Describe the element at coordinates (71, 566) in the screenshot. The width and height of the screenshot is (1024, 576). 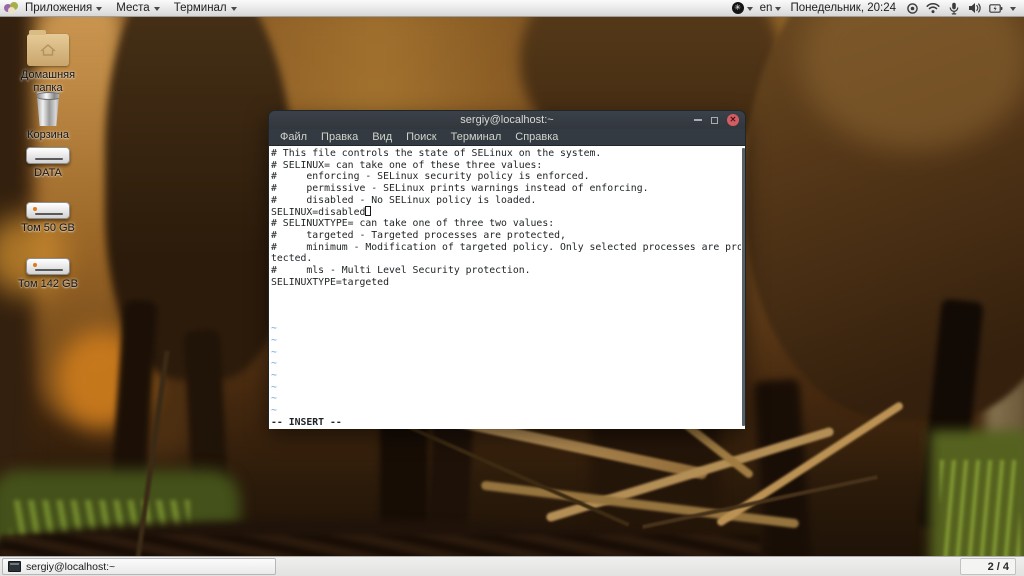
I see `taskbar-window-label: sergiy@localhost:~` at that location.